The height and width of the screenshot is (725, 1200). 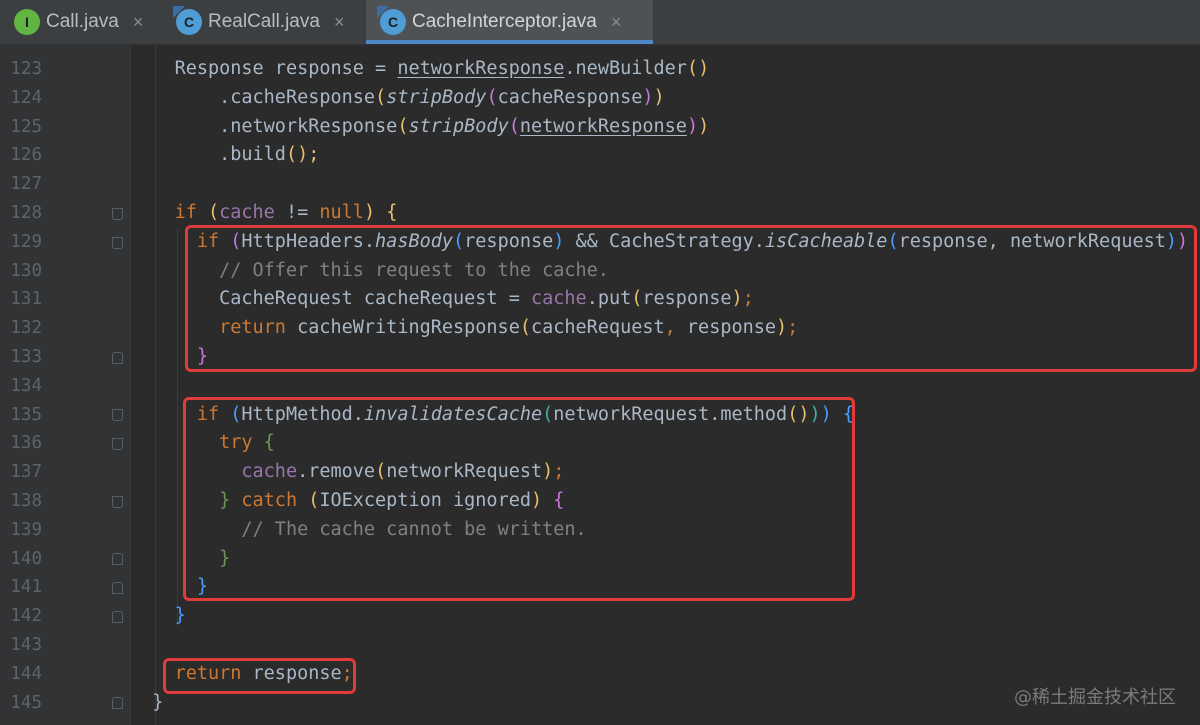 I want to click on tab-call-java: I Call.java ×, so click(x=81, y=22).